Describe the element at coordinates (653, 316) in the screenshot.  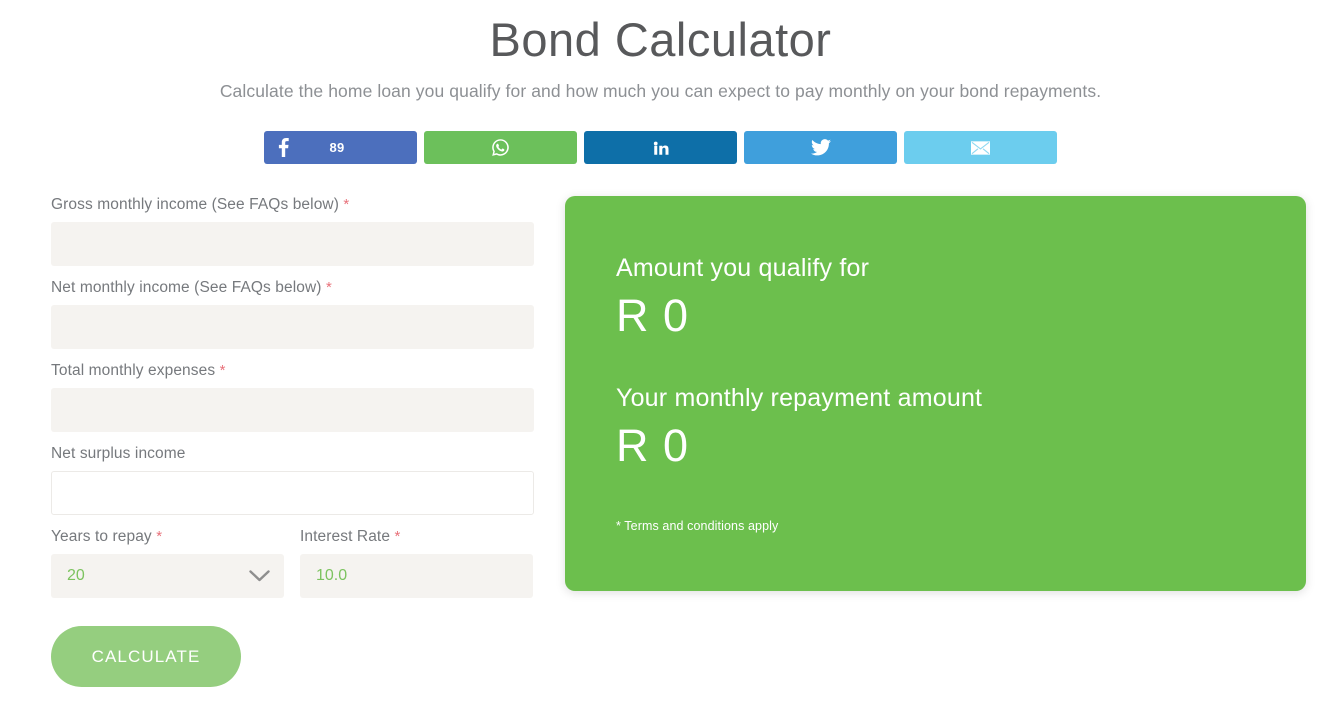
I see `qualify-amount: R 0` at that location.